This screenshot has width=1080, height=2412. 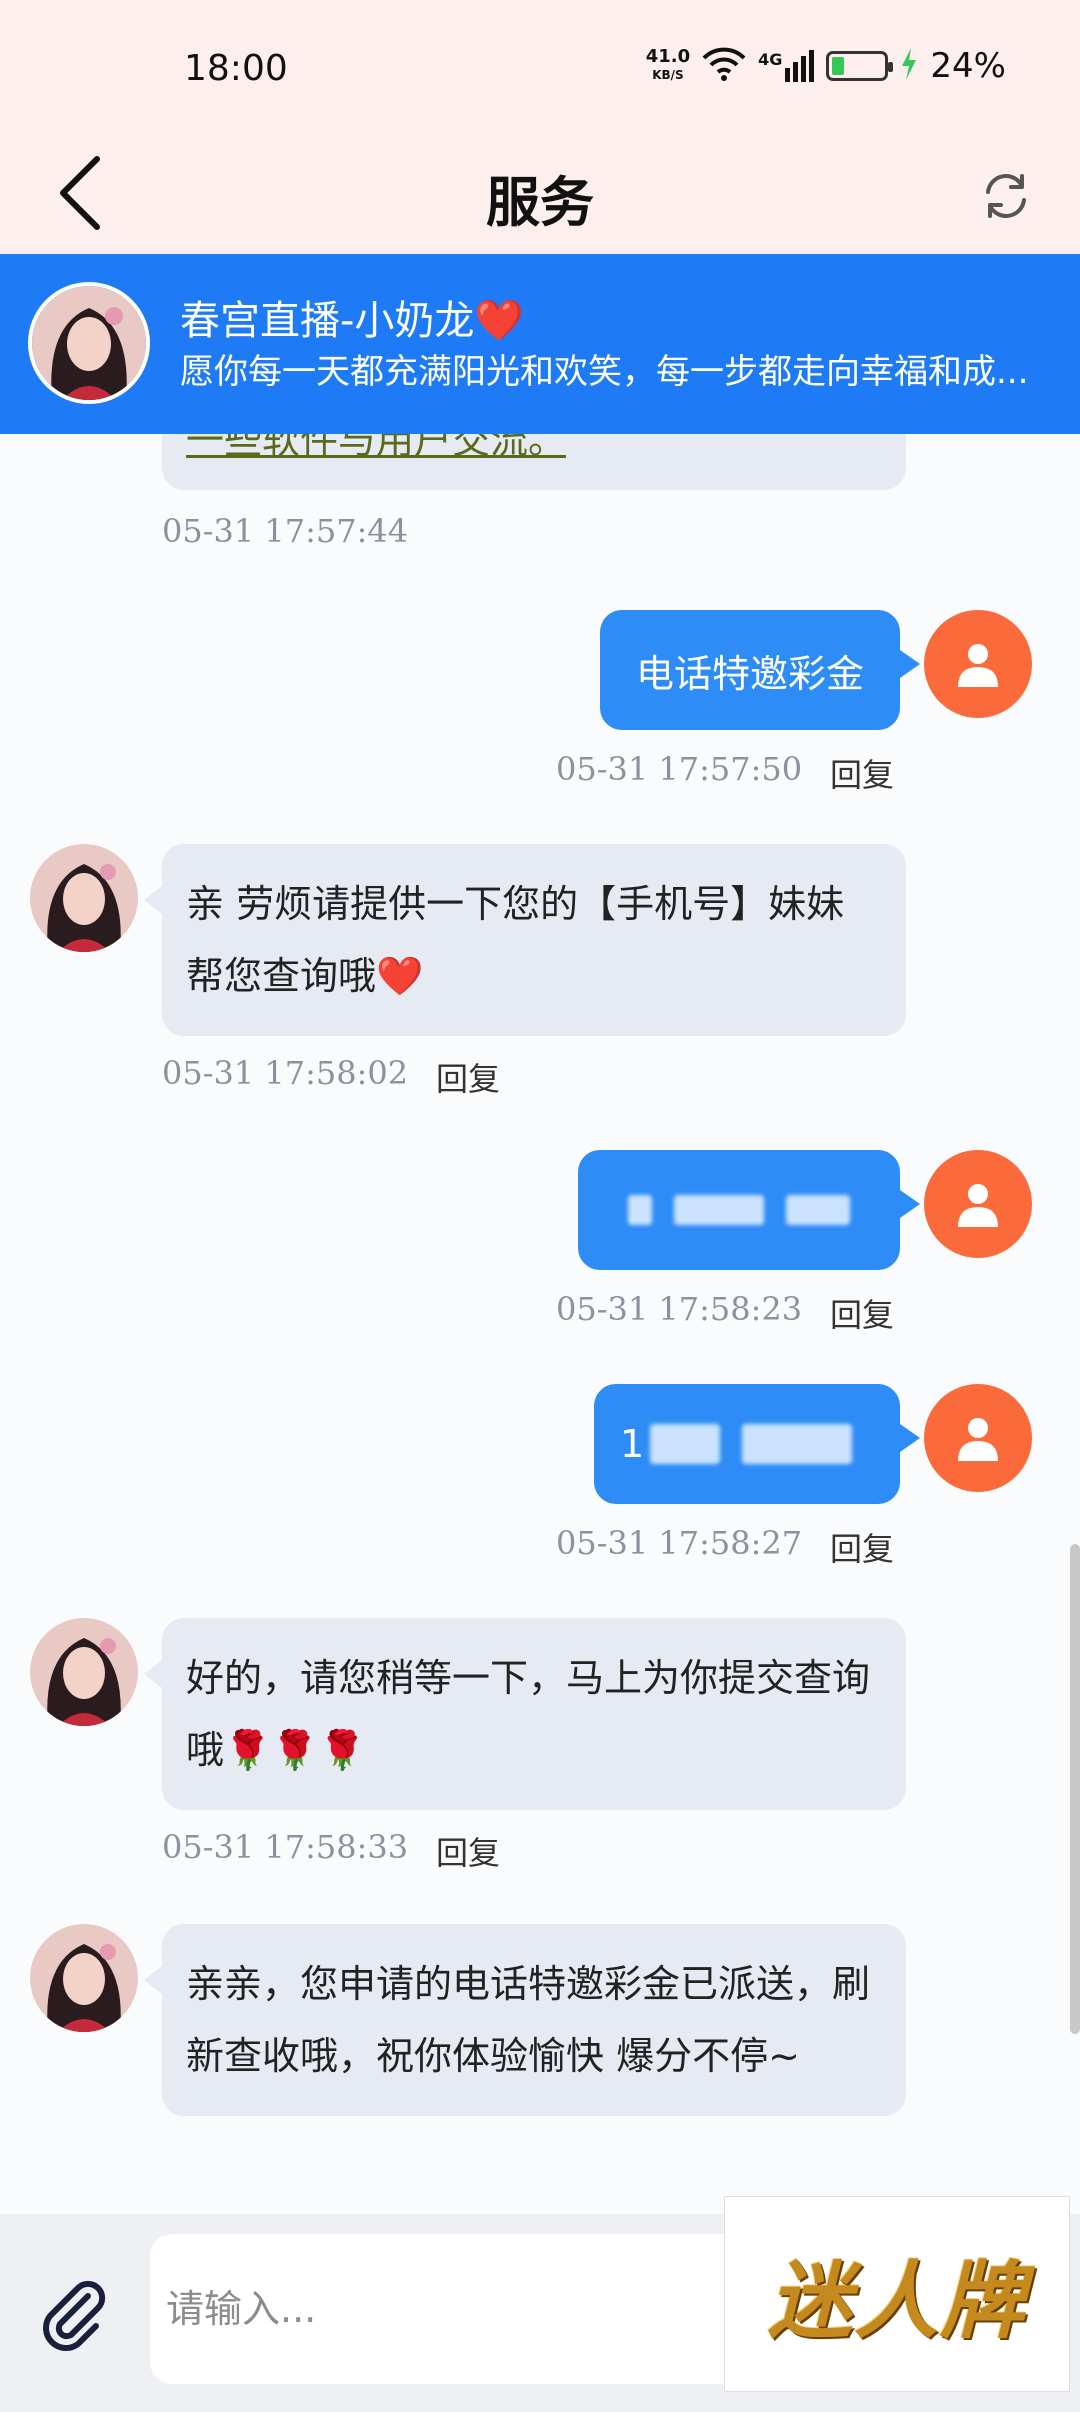 I want to click on attach-button, so click(x=74, y=2314).